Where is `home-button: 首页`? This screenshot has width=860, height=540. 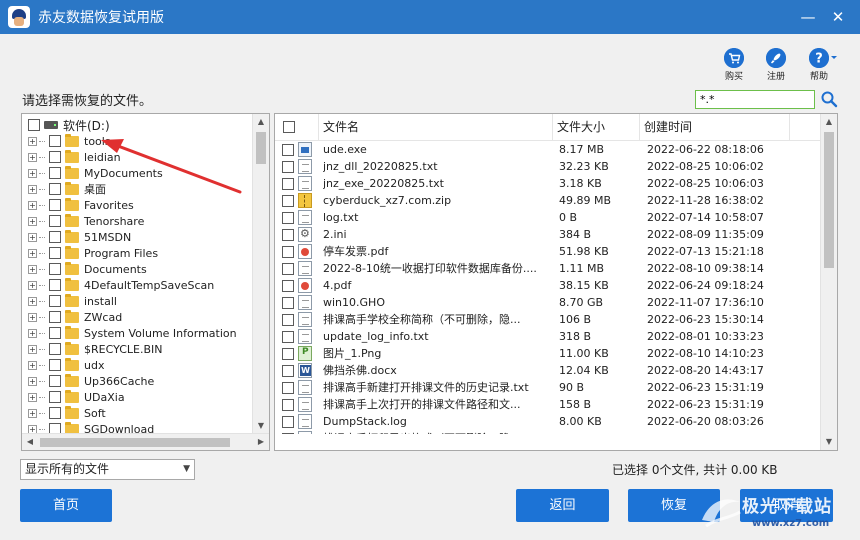
home-button: 首页 is located at coordinates (66, 505).